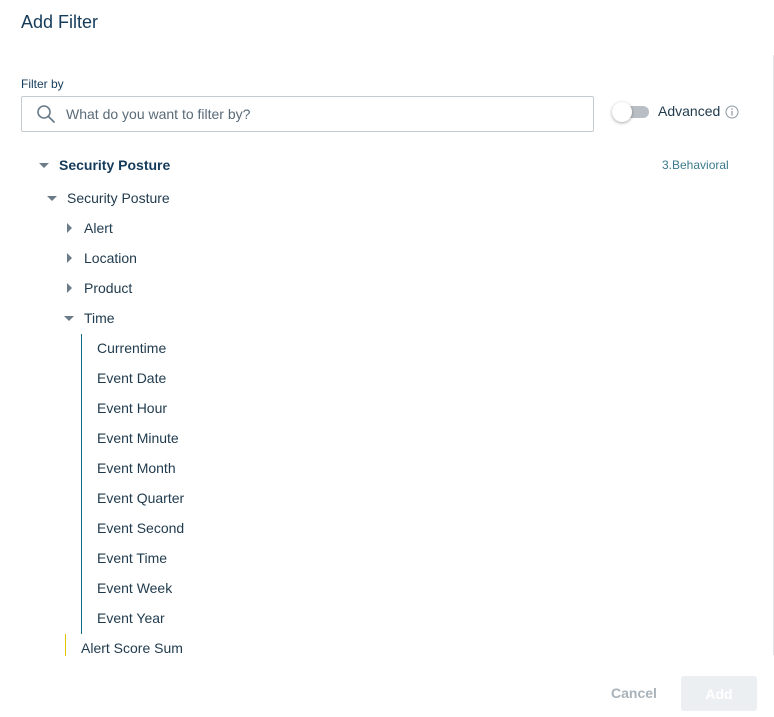 The image size is (774, 717). I want to click on tree-leaf: Event Date, so click(131, 378).